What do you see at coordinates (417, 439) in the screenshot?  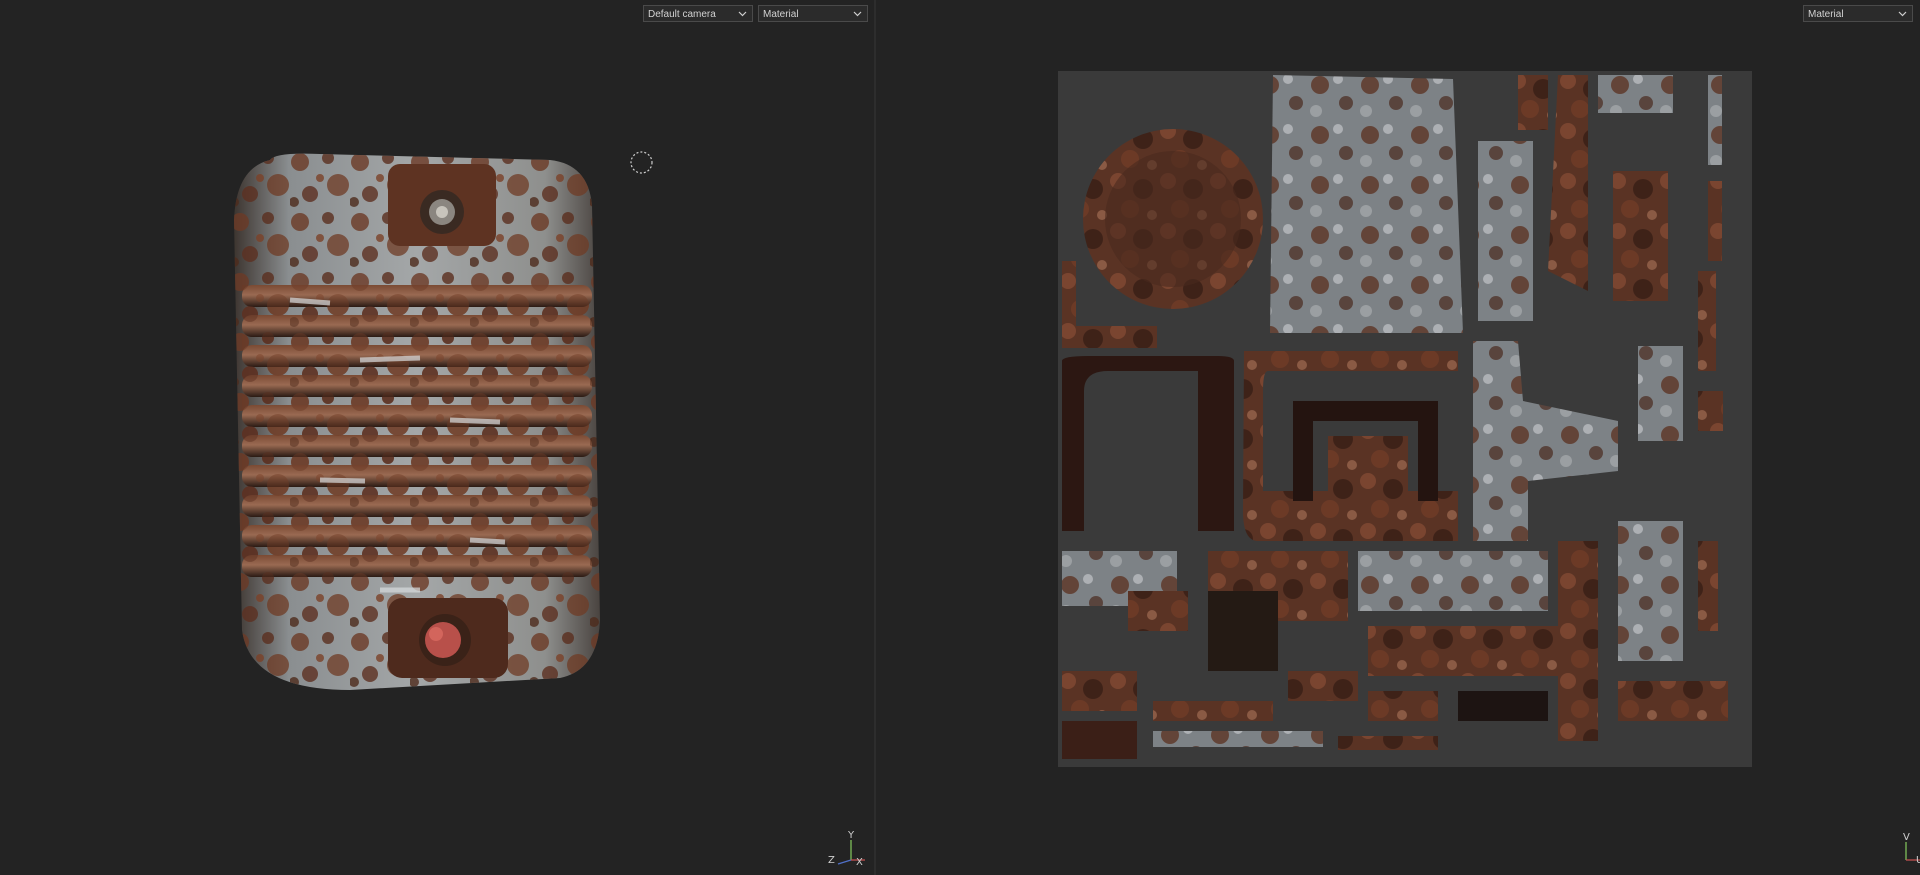 I see `grille-slats` at bounding box center [417, 439].